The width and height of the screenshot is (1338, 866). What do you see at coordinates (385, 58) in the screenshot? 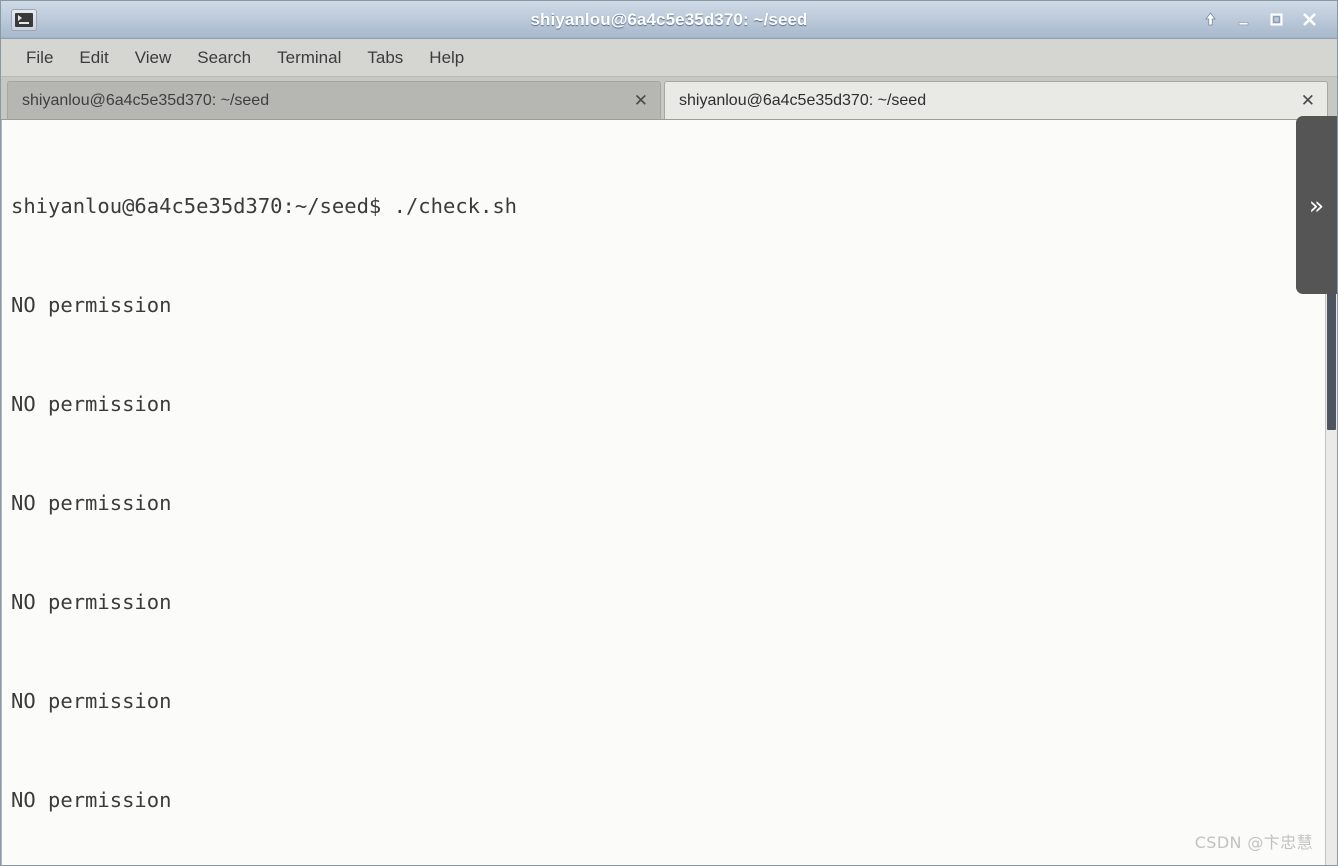
I see `menu-item-tabs: Tabs` at bounding box center [385, 58].